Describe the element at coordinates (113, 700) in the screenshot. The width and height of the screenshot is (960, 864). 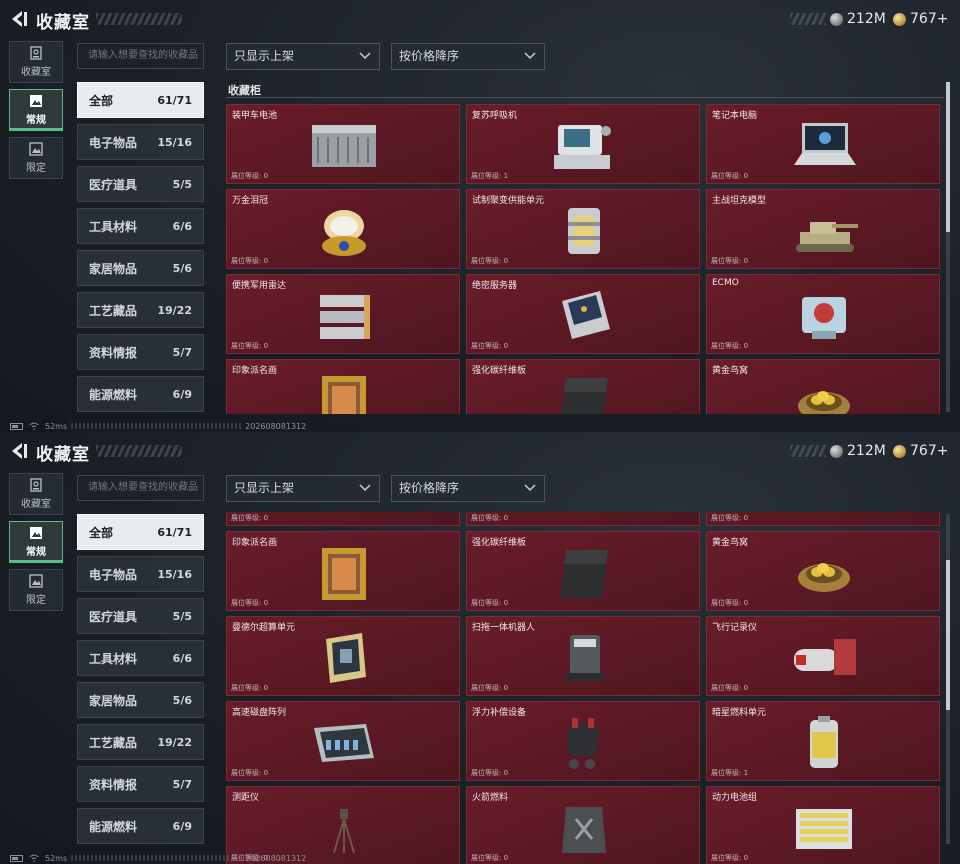
I see `category-name: 家居物品` at that location.